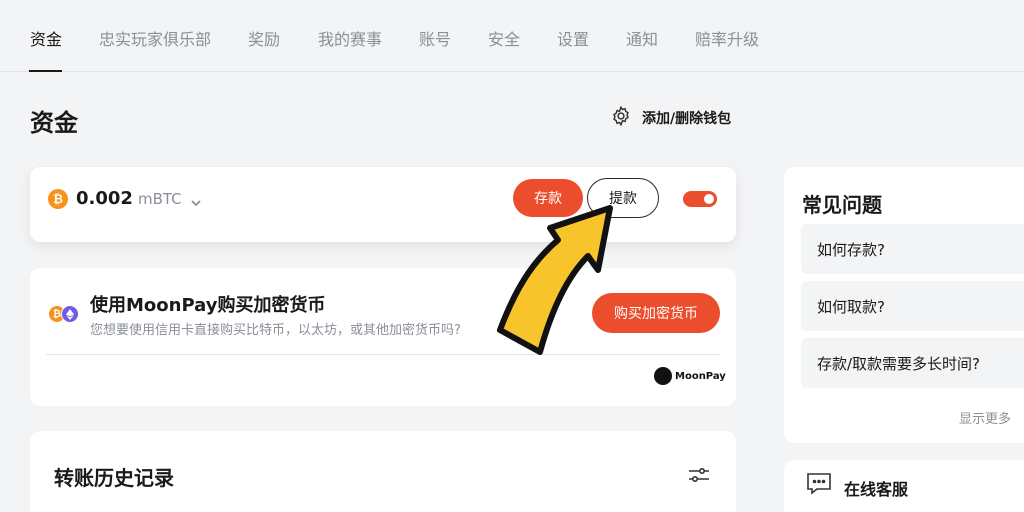 The width and height of the screenshot is (1024, 512). What do you see at coordinates (899, 363) in the screenshot?
I see `faq-item-label: 存款/取款需要多长时间?` at bounding box center [899, 363].